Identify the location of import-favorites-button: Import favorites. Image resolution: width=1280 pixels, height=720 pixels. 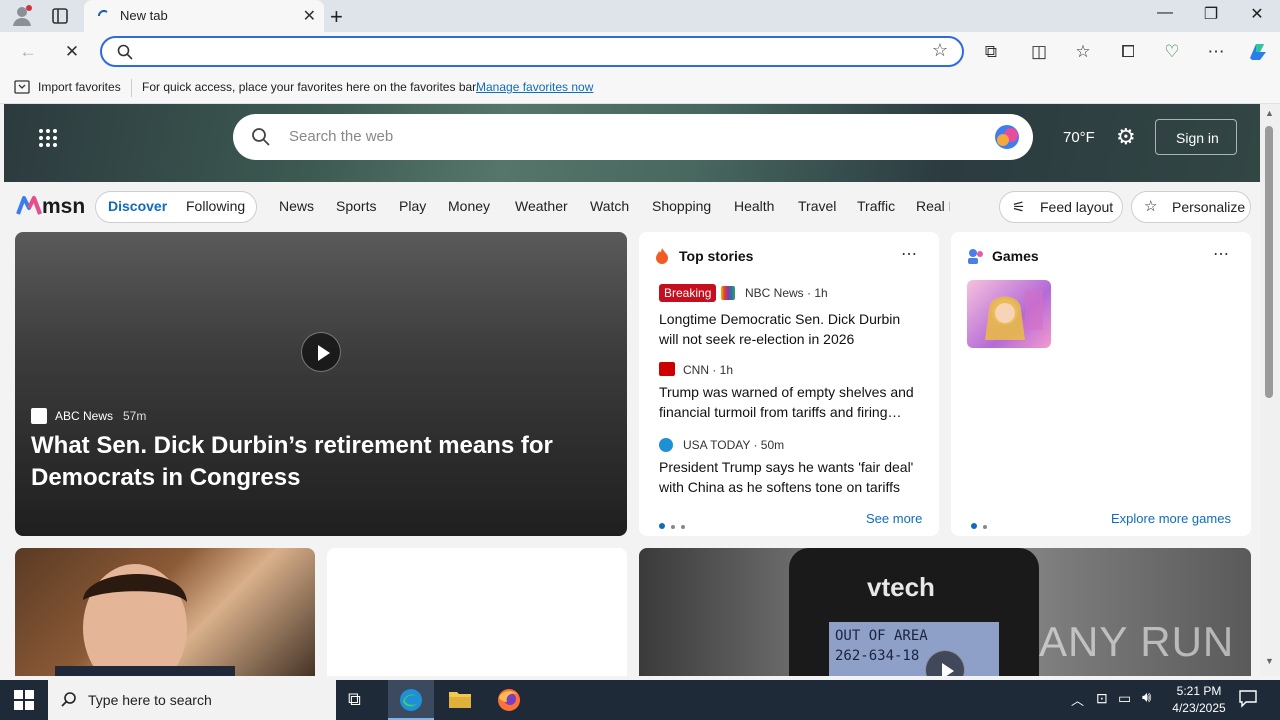
(79, 87).